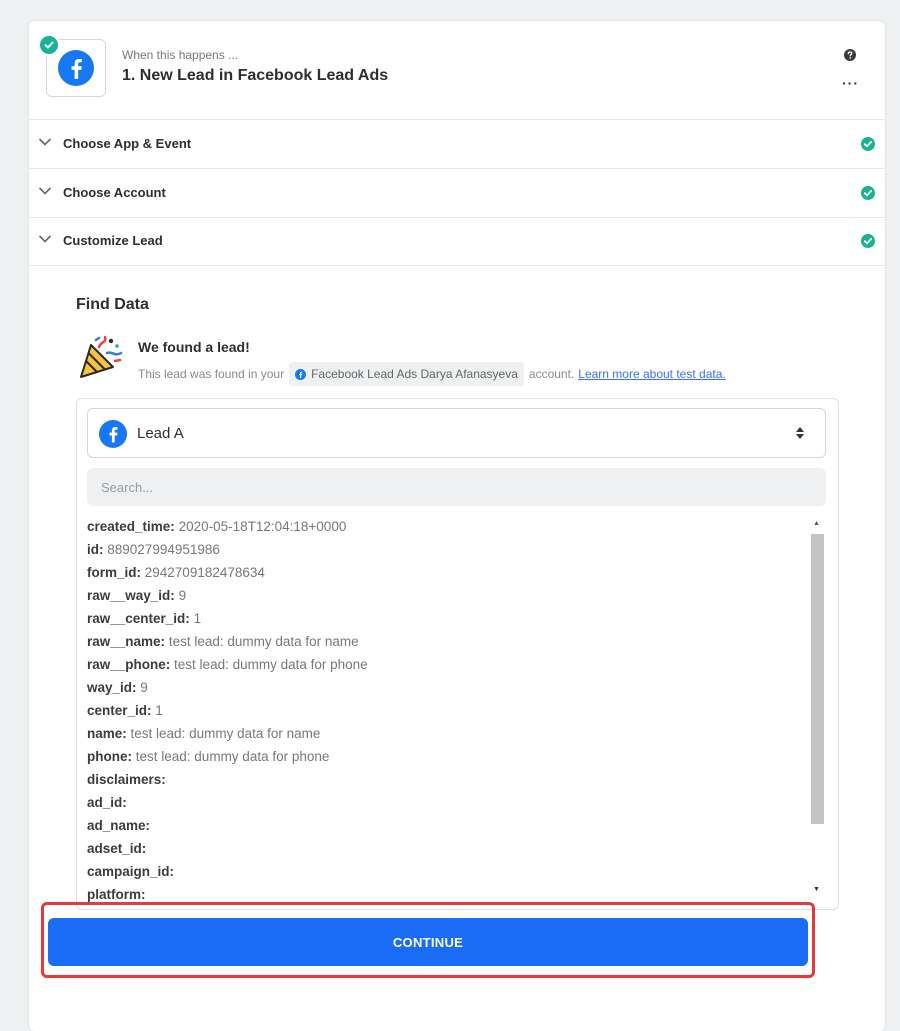  What do you see at coordinates (127, 143) in the screenshot?
I see `section-label: Choose App & Event` at bounding box center [127, 143].